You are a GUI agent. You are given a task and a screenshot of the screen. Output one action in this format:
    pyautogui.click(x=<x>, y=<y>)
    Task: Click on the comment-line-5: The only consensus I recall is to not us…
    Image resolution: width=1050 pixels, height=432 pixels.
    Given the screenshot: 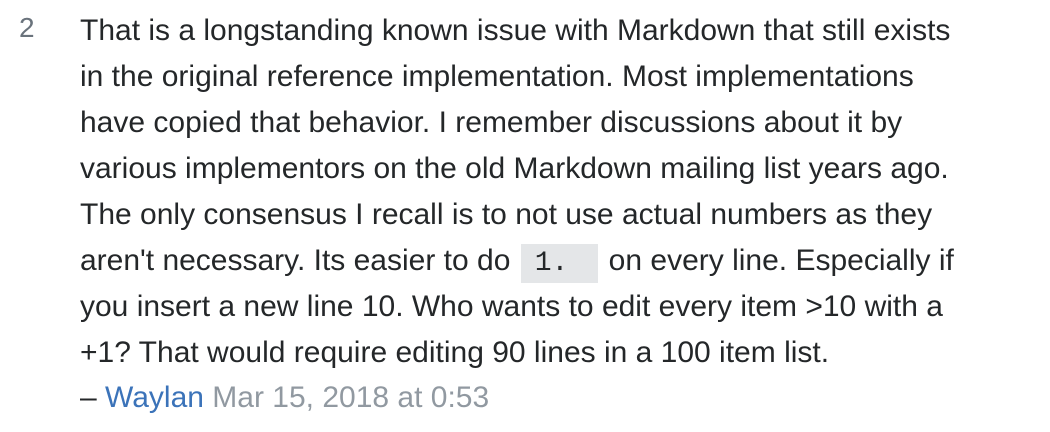 What is the action you would take?
    pyautogui.click(x=506, y=214)
    